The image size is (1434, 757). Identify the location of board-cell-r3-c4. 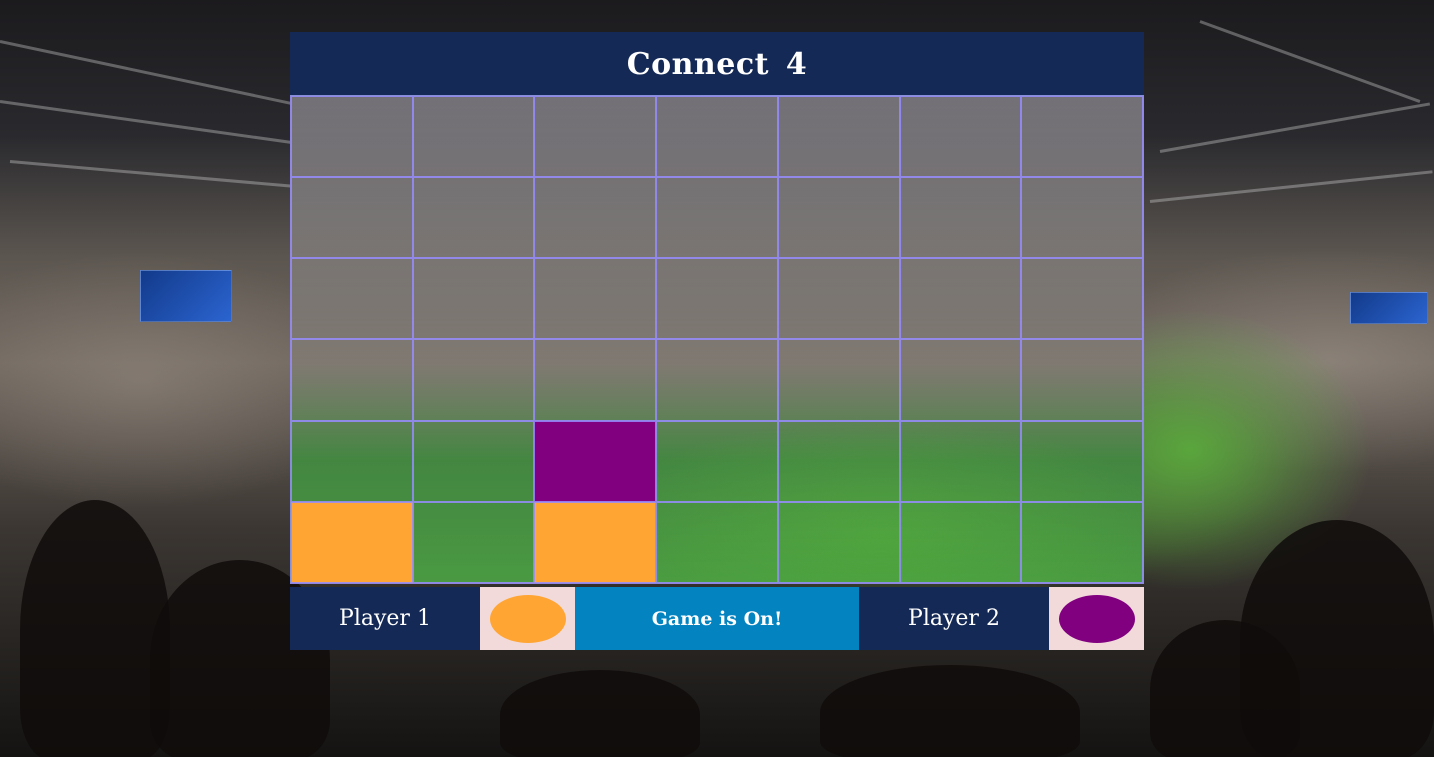
(717, 299).